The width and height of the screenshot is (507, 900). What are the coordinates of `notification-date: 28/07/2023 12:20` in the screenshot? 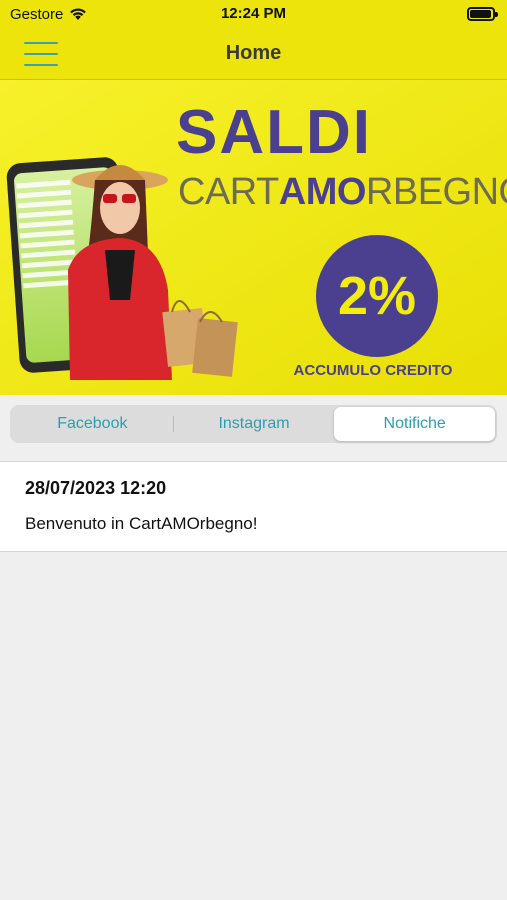 It's located at (96, 488).